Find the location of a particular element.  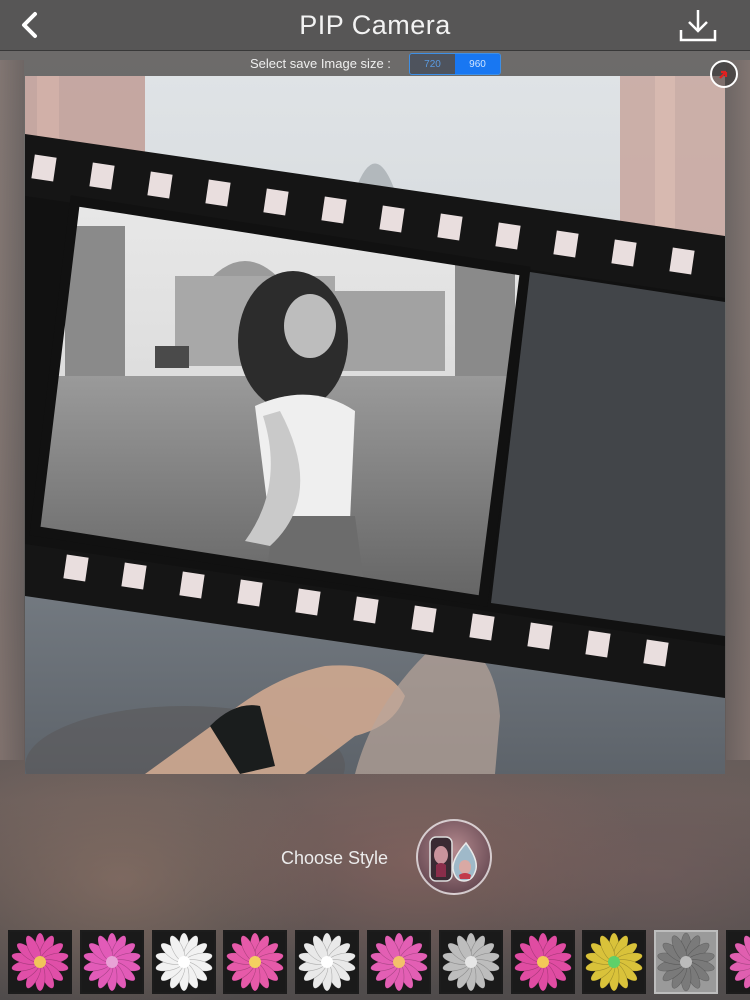

save-size-row: Select save Image size : 720 960 is located at coordinates (375, 64).